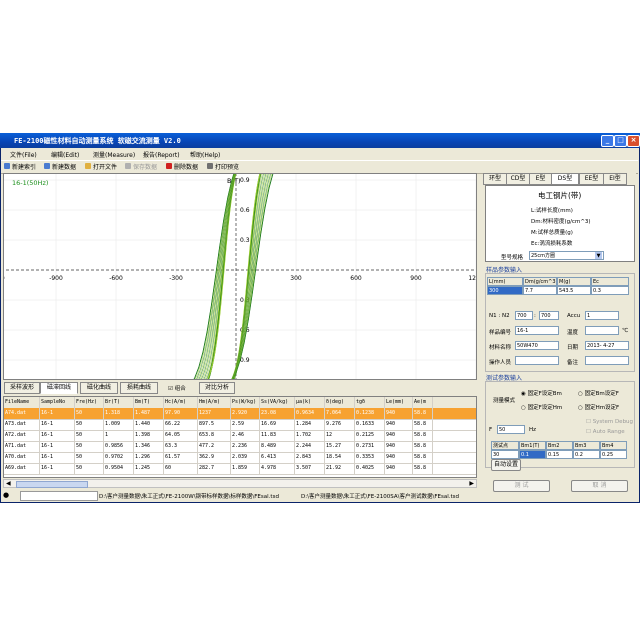 The image size is (640, 640). I want to click on mode-radio: ◉ 固定F设定Bm, so click(541, 393).